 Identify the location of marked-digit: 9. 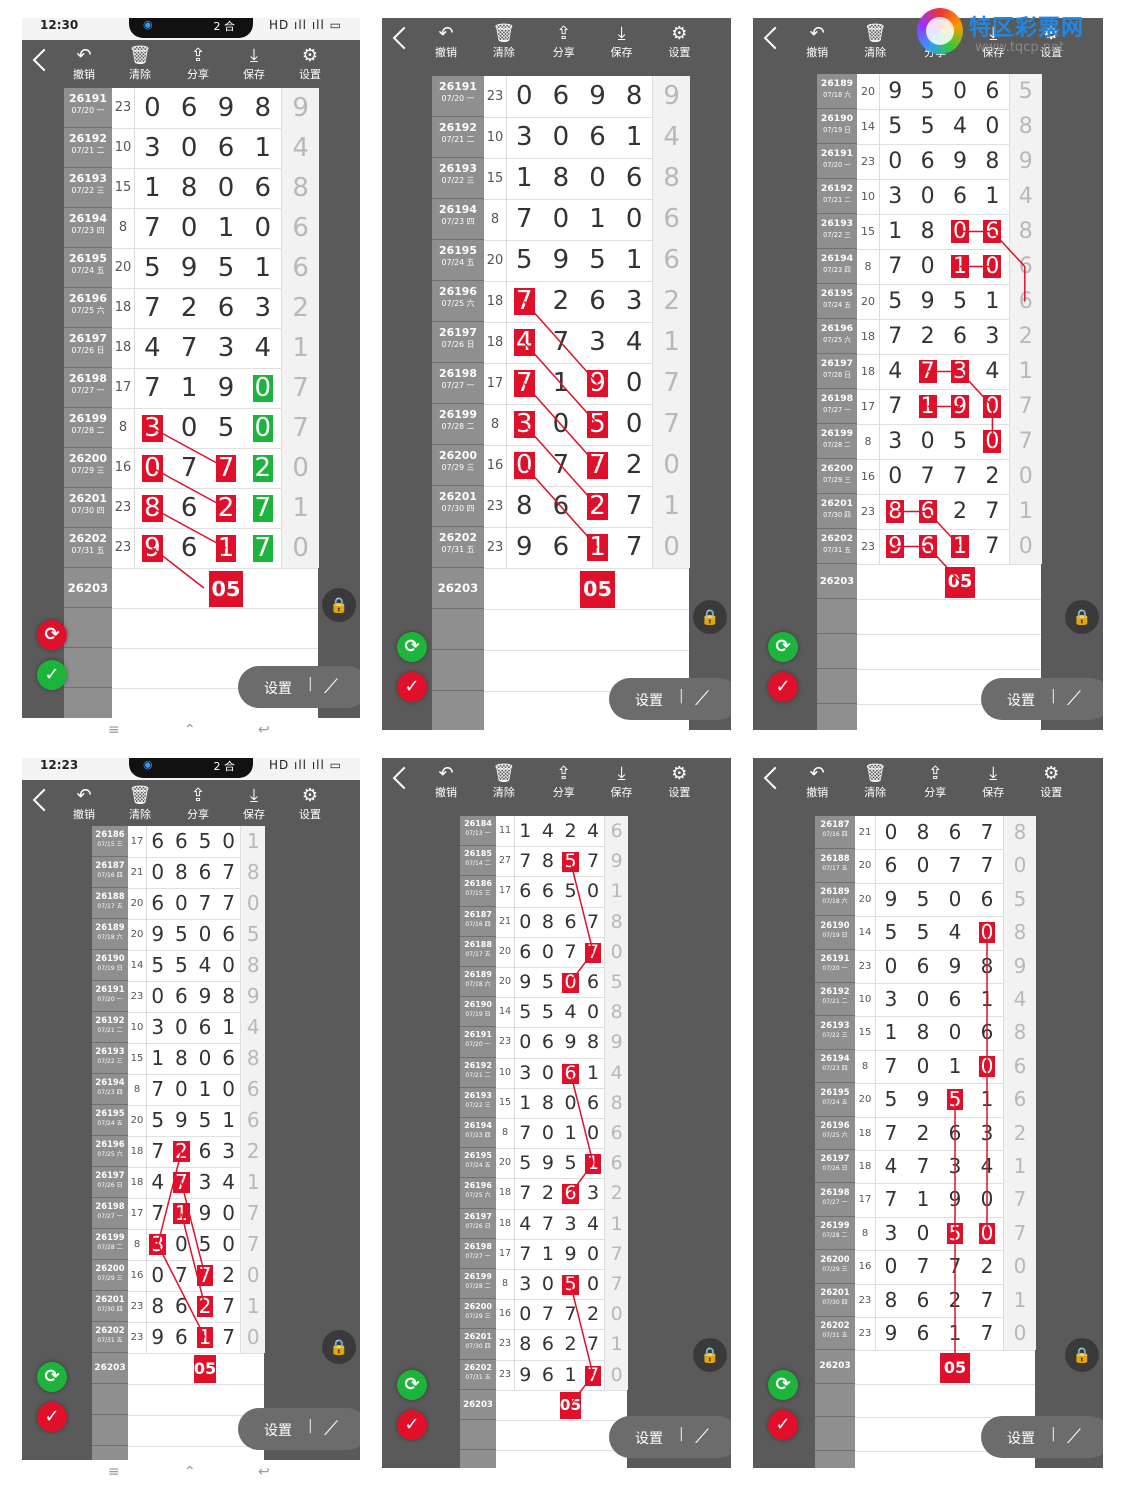
(152, 548).